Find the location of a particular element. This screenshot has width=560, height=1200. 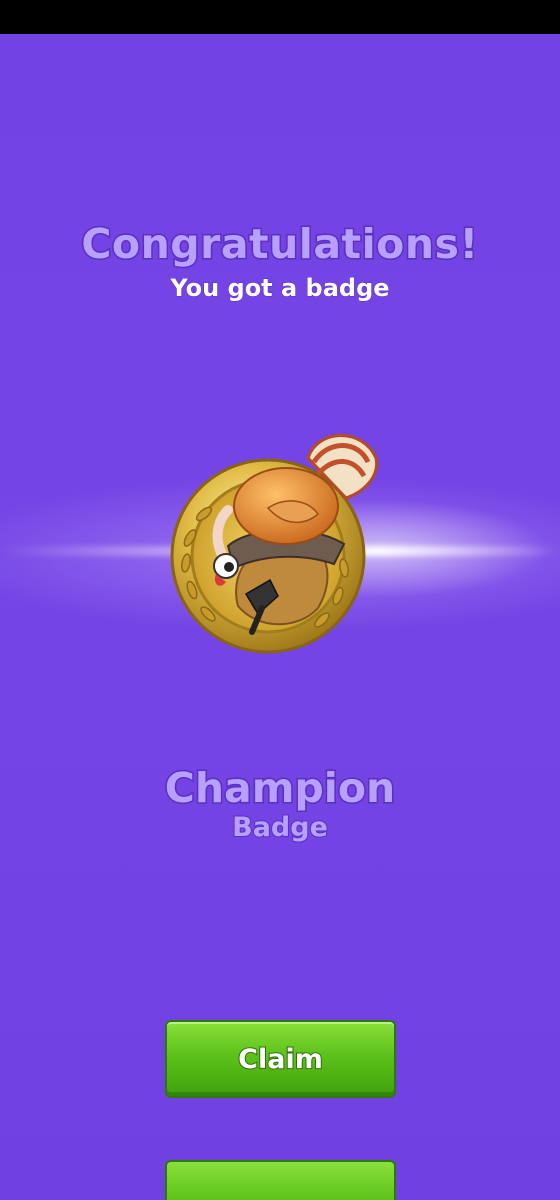

congrats-subtitle: You got a badge is located at coordinates (280, 288).